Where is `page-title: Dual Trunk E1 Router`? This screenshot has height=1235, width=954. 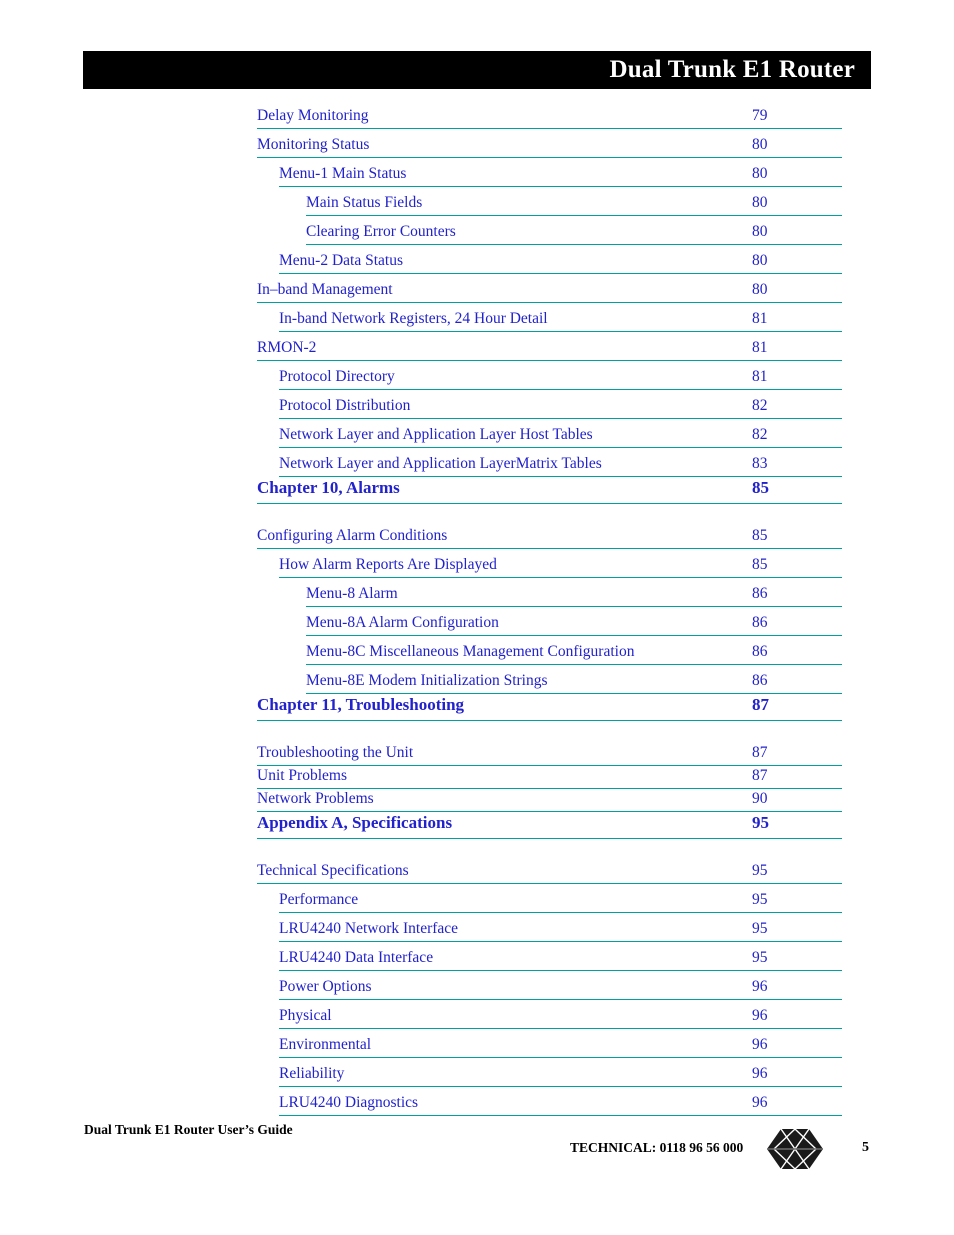
page-title: Dual Trunk E1 Router is located at coordinates (732, 69).